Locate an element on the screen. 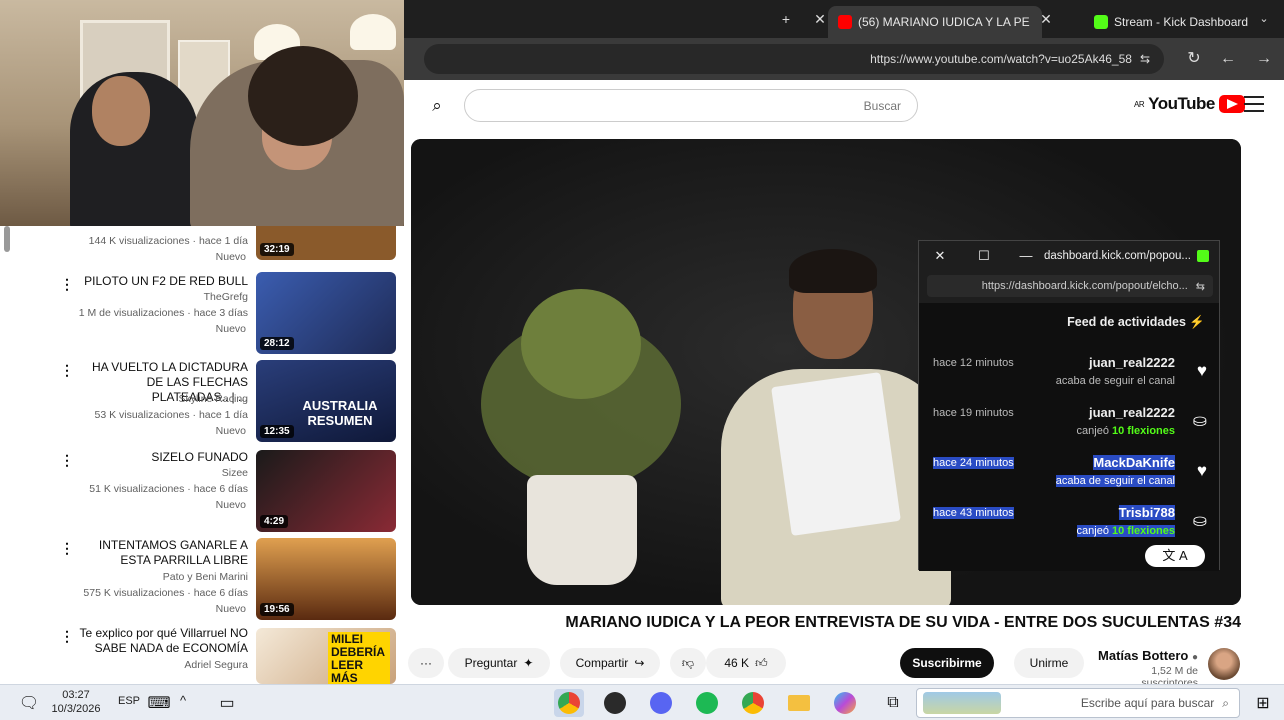 Image resolution: width=1284 pixels, height=720 pixels. taskbar-app-file-explorer is located at coordinates (799, 703).